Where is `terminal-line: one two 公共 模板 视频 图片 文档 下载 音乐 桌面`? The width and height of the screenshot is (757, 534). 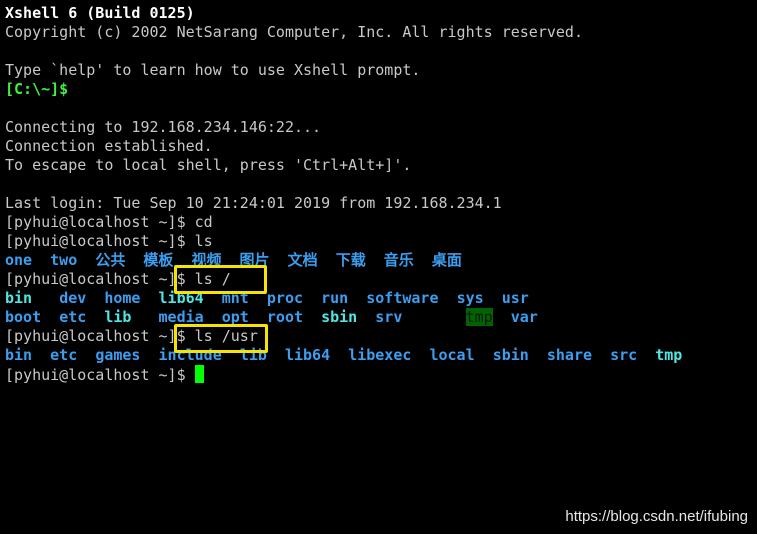 terminal-line: one two 公共 模板 视频 图片 文档 下载 音乐 桌面 is located at coordinates (343, 260).